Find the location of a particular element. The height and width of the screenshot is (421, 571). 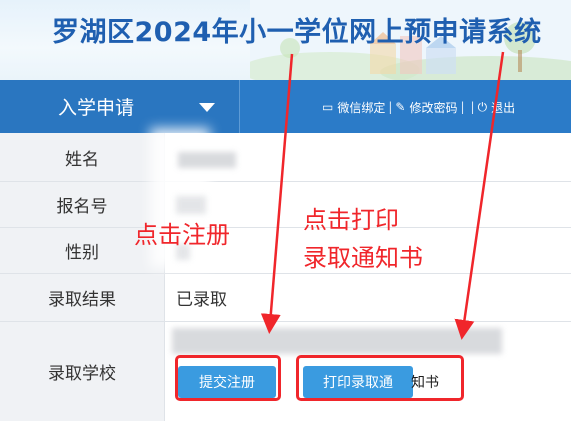

row-name: 姓名 is located at coordinates (285, 157).